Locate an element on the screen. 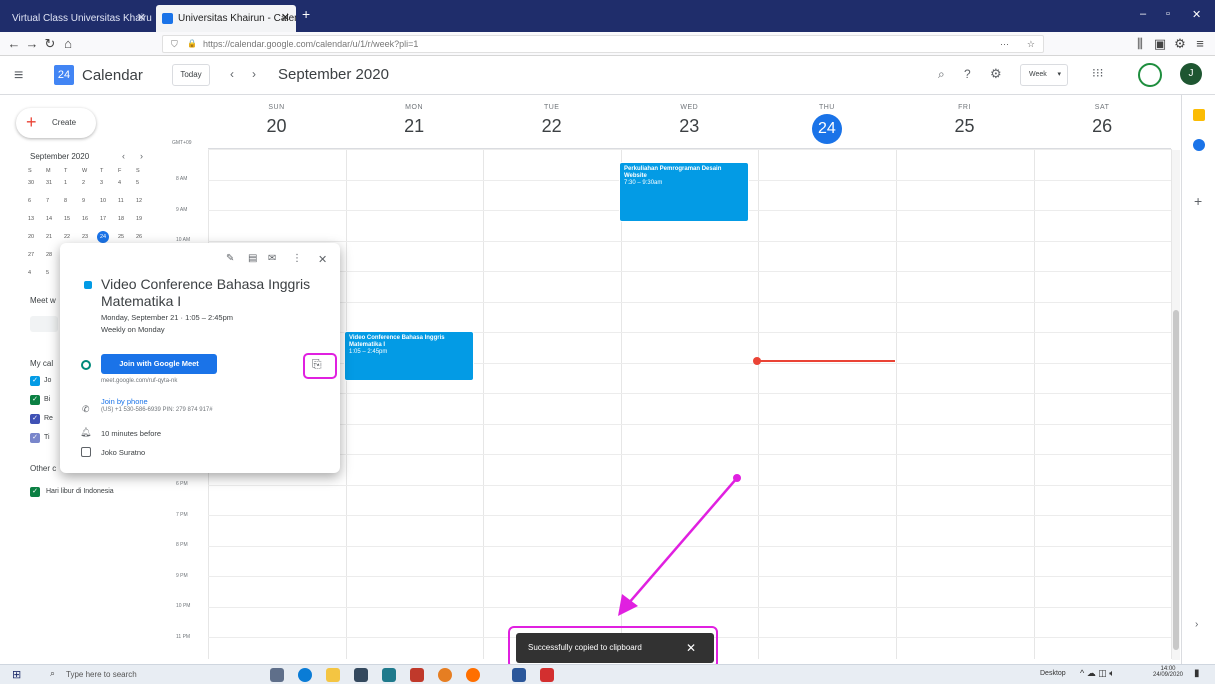 This screenshot has width=1215, height=684. grid-scrollbar is located at coordinates (1176, 405).